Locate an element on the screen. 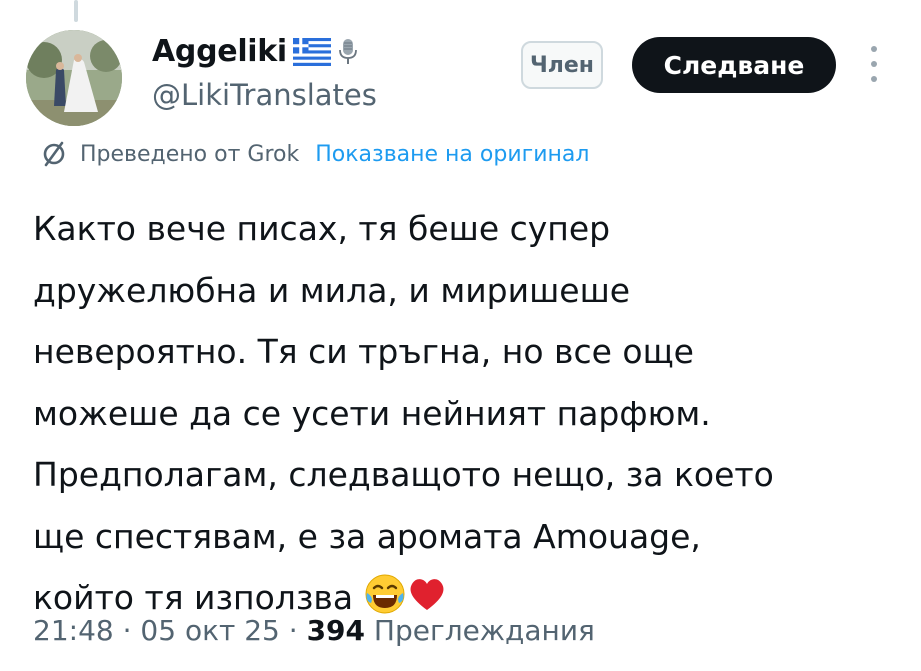 This screenshot has height=671, width=921. thread-connector-line is located at coordinates (76, 11).